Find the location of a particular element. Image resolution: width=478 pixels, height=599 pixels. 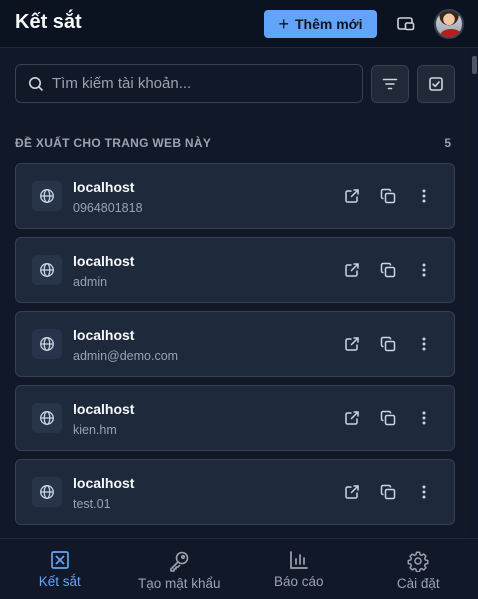

nav-label: Cài đặt is located at coordinates (418, 583).